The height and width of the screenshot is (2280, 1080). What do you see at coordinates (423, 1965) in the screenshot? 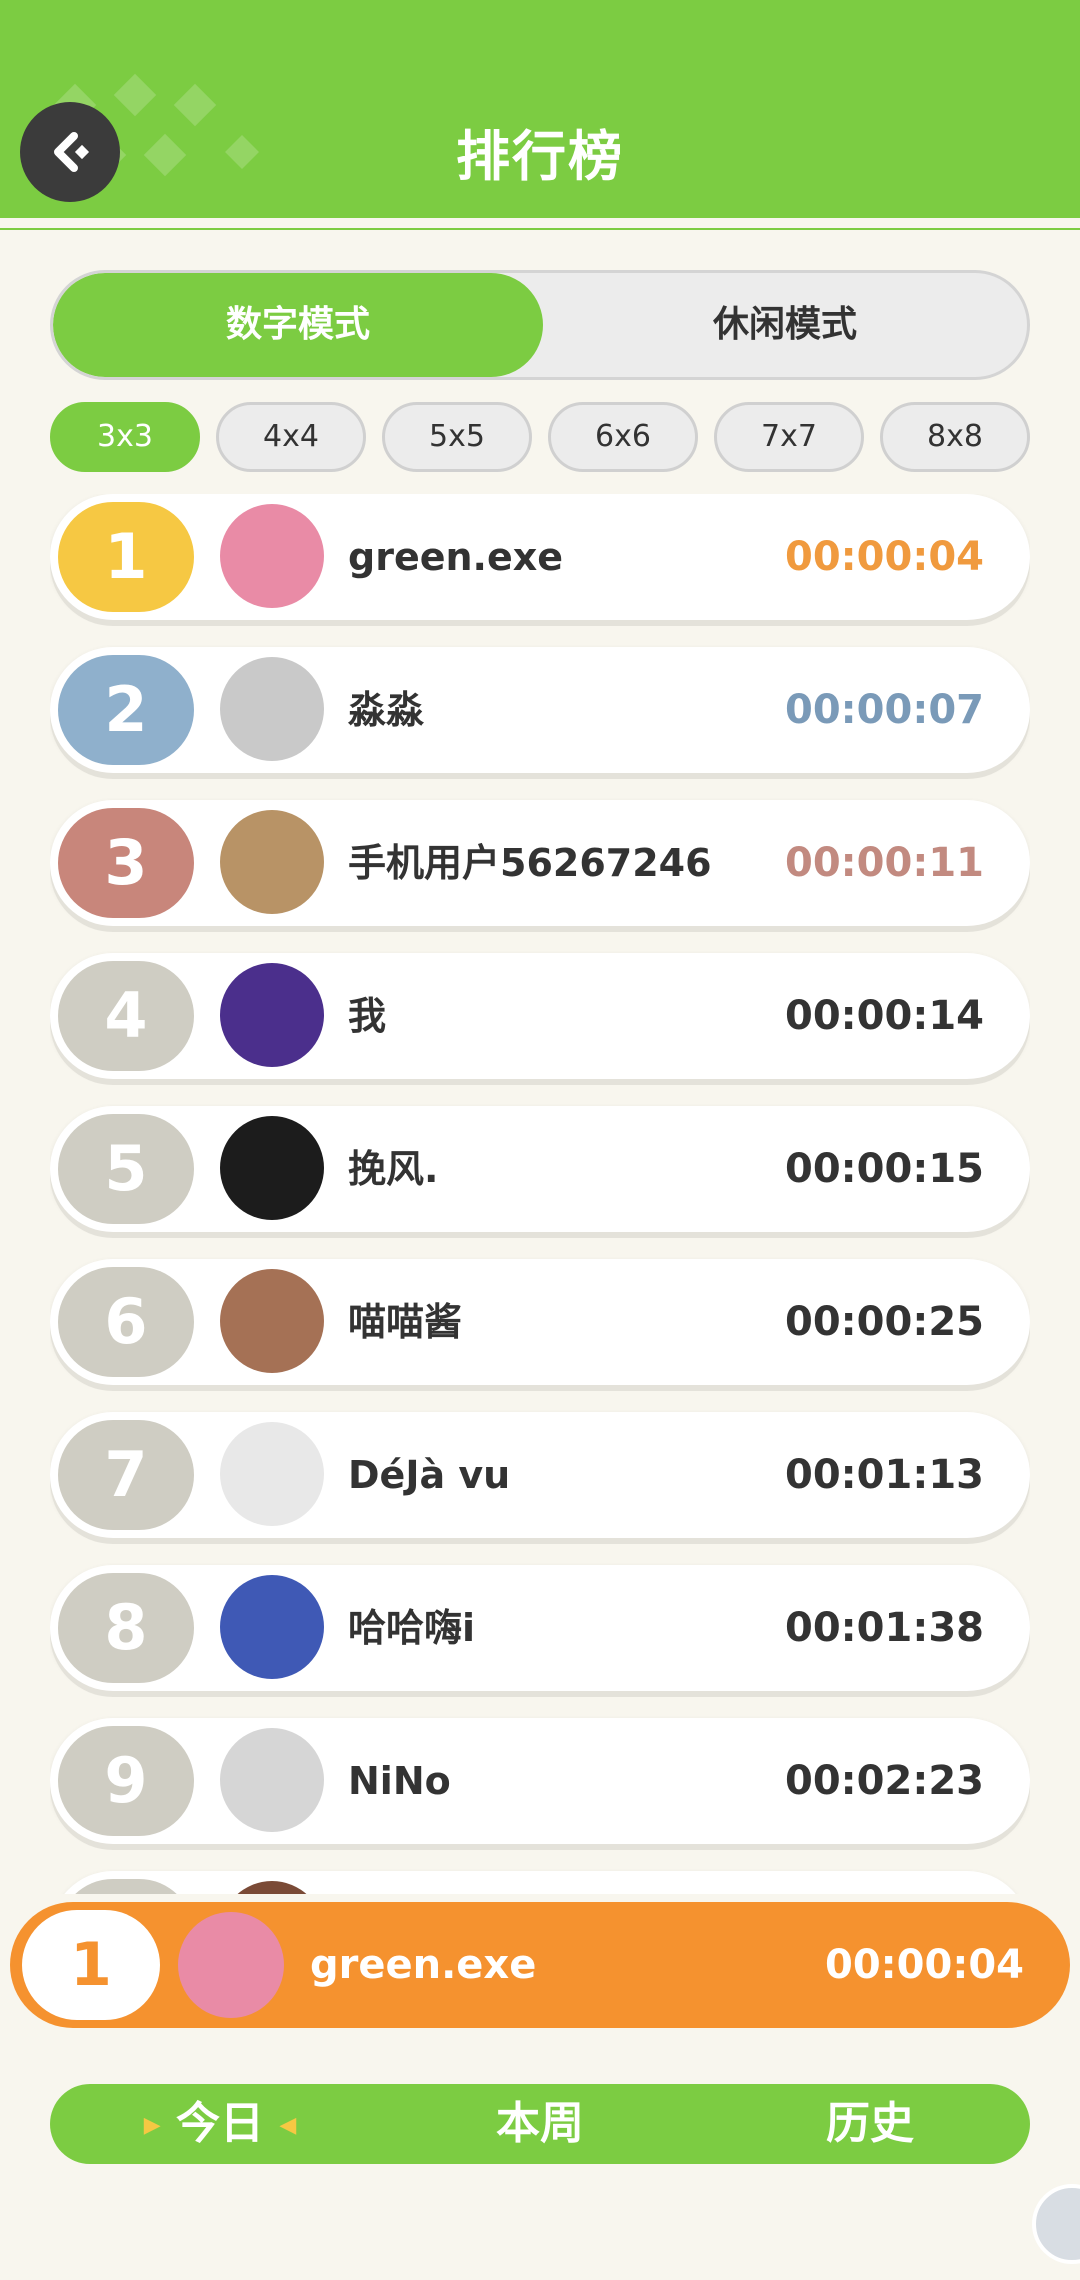
I see `my-player-name: green.exe` at bounding box center [423, 1965].